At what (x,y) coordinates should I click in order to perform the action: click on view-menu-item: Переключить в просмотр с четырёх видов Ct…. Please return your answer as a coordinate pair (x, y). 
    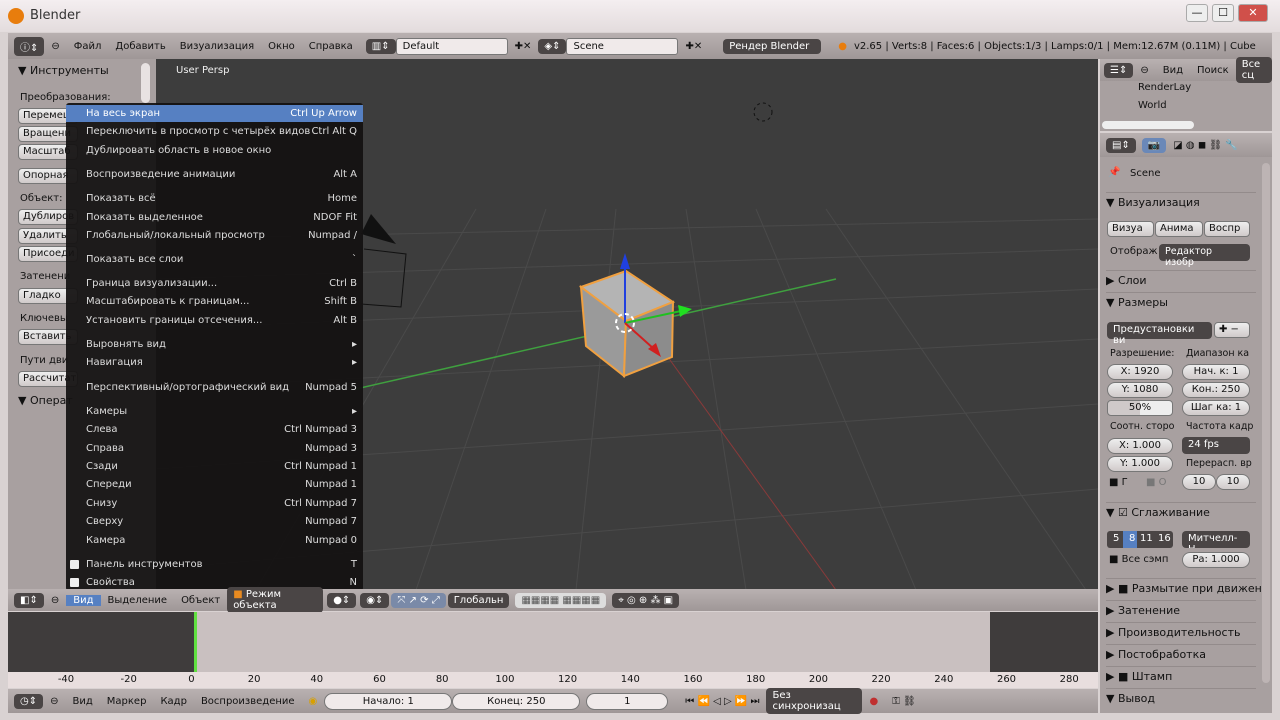
    Looking at the image, I should click on (214, 131).